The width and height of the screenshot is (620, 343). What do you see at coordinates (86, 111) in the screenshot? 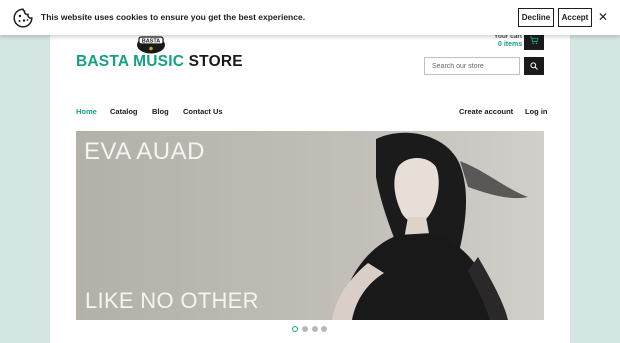
I see `nav-home: Home` at bounding box center [86, 111].